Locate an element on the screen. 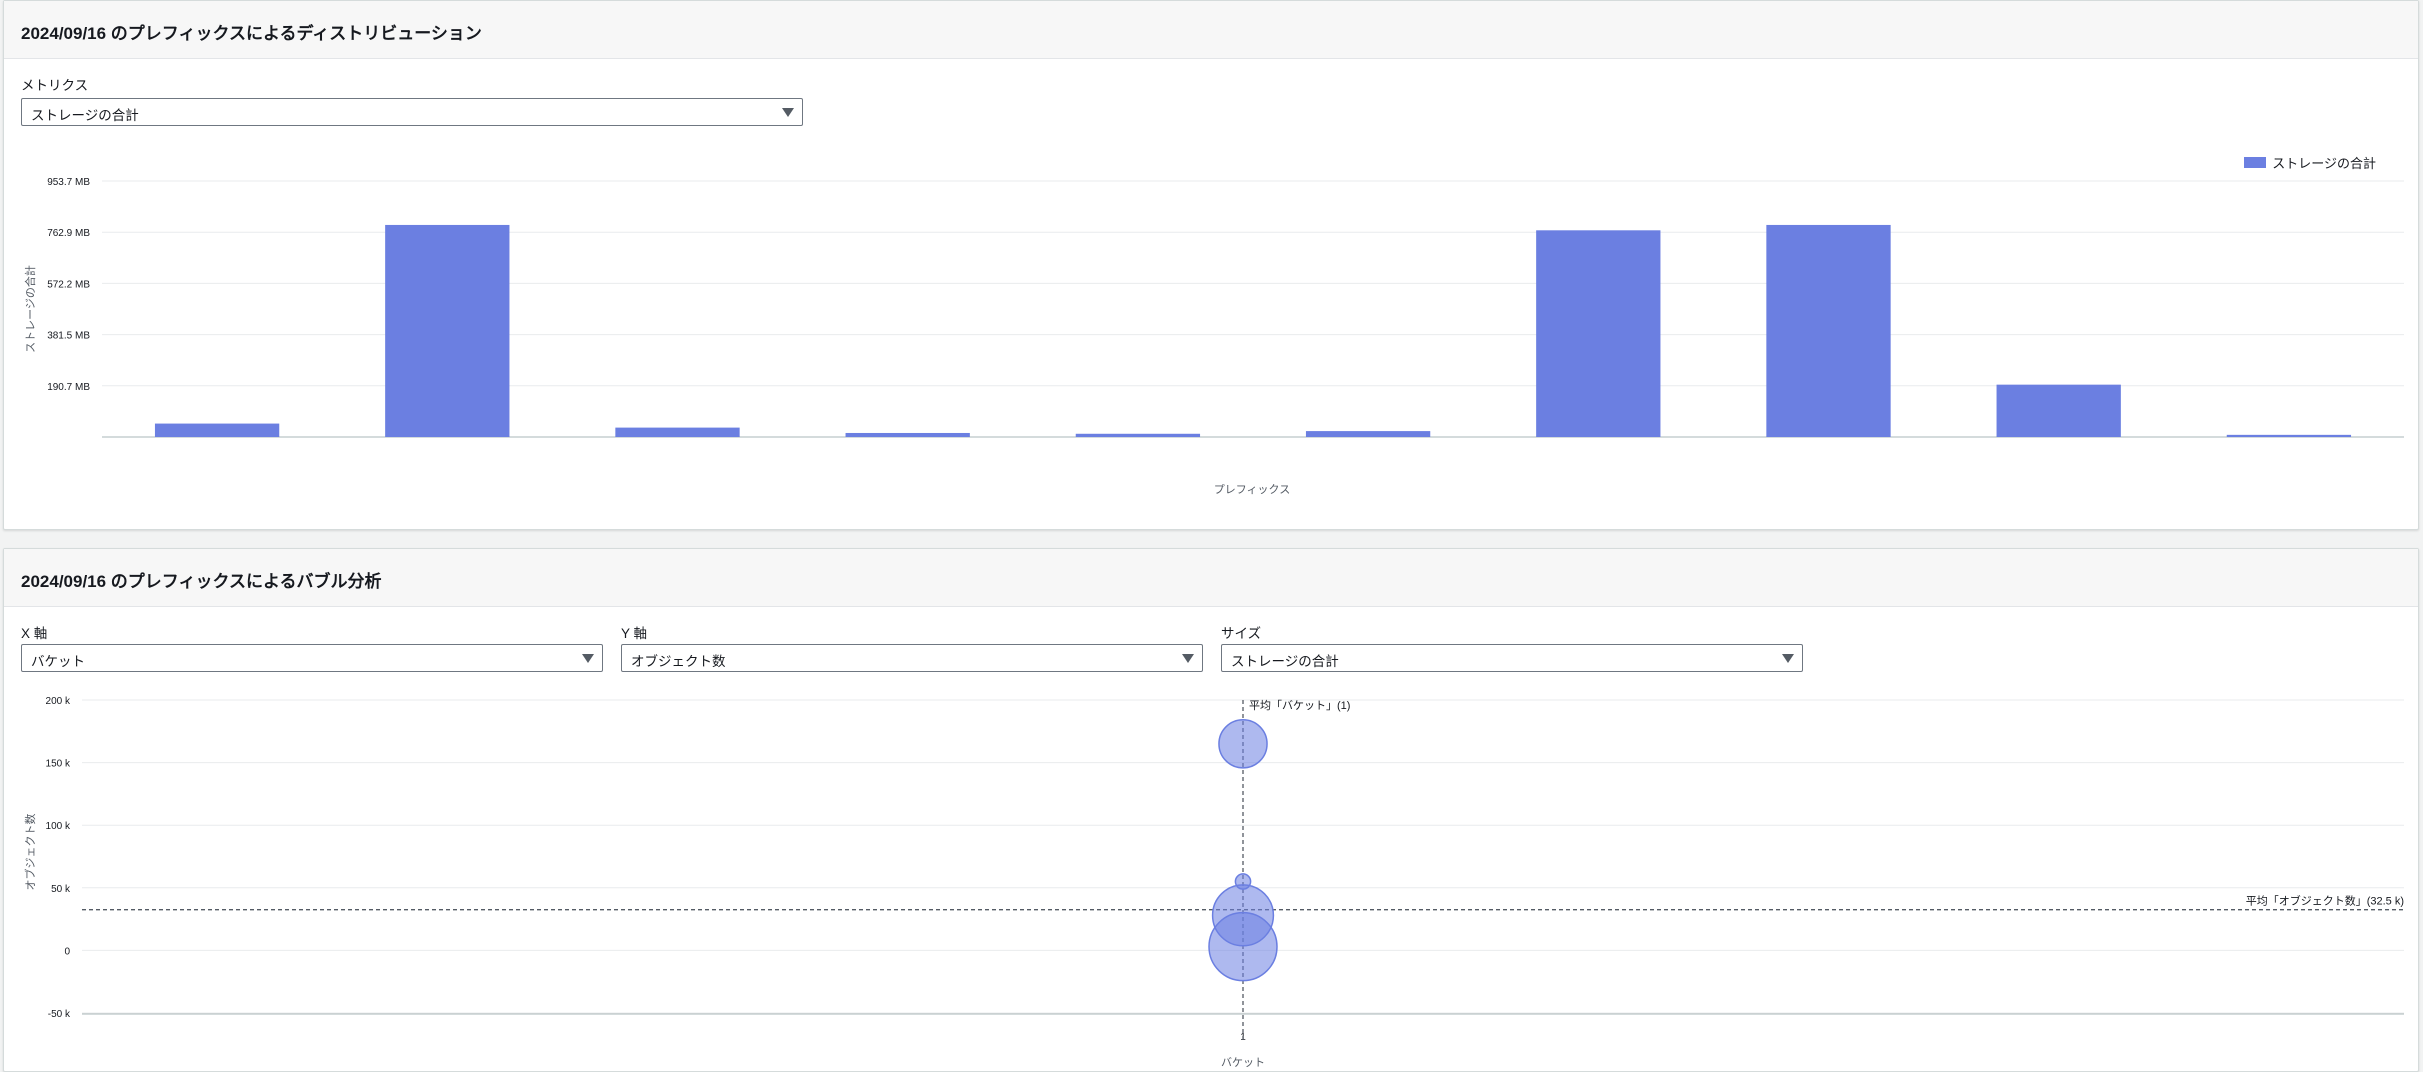 This screenshot has height=1072, width=2423. y-axis-select: オブジェクト数 is located at coordinates (912, 658).